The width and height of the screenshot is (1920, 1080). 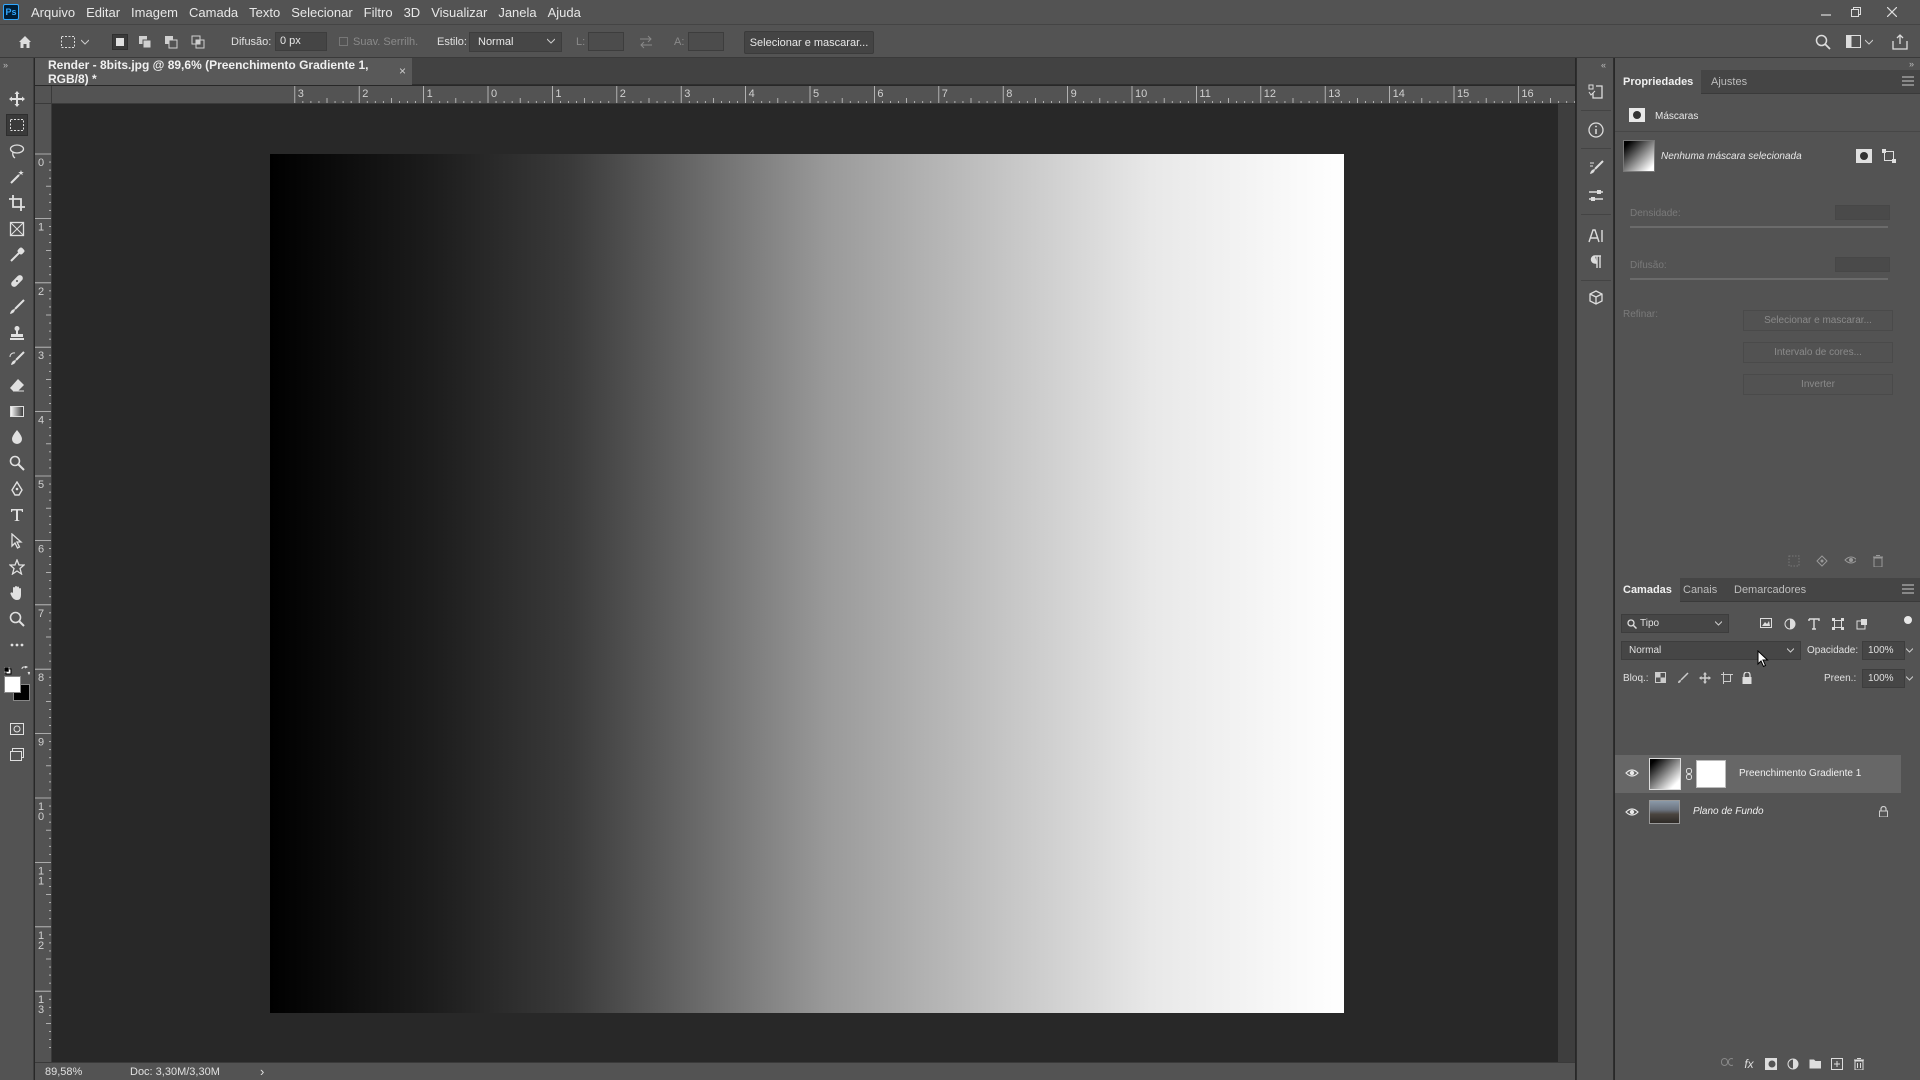 I want to click on filter-type-layers-icon, so click(x=1814, y=624).